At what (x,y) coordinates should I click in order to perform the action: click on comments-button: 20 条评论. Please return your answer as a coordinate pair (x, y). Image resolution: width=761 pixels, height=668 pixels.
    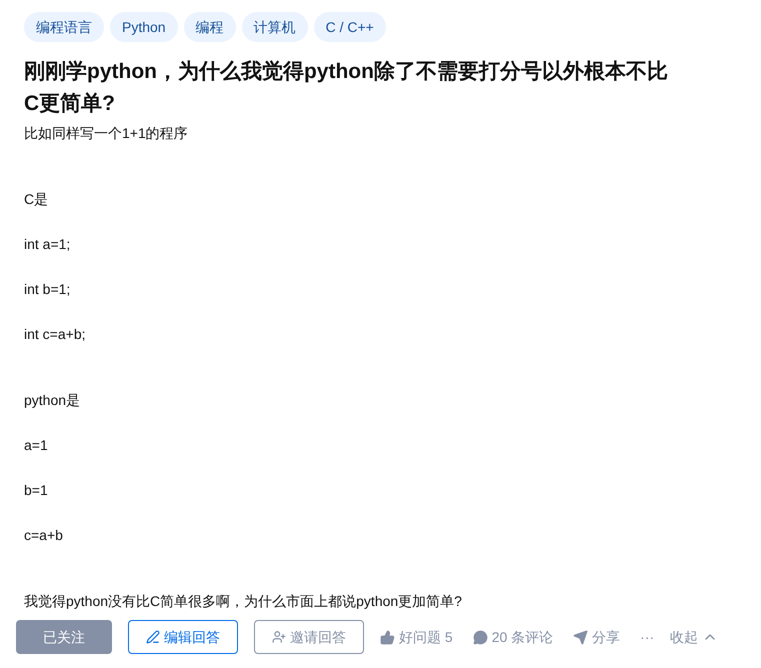
    Looking at the image, I should click on (513, 637).